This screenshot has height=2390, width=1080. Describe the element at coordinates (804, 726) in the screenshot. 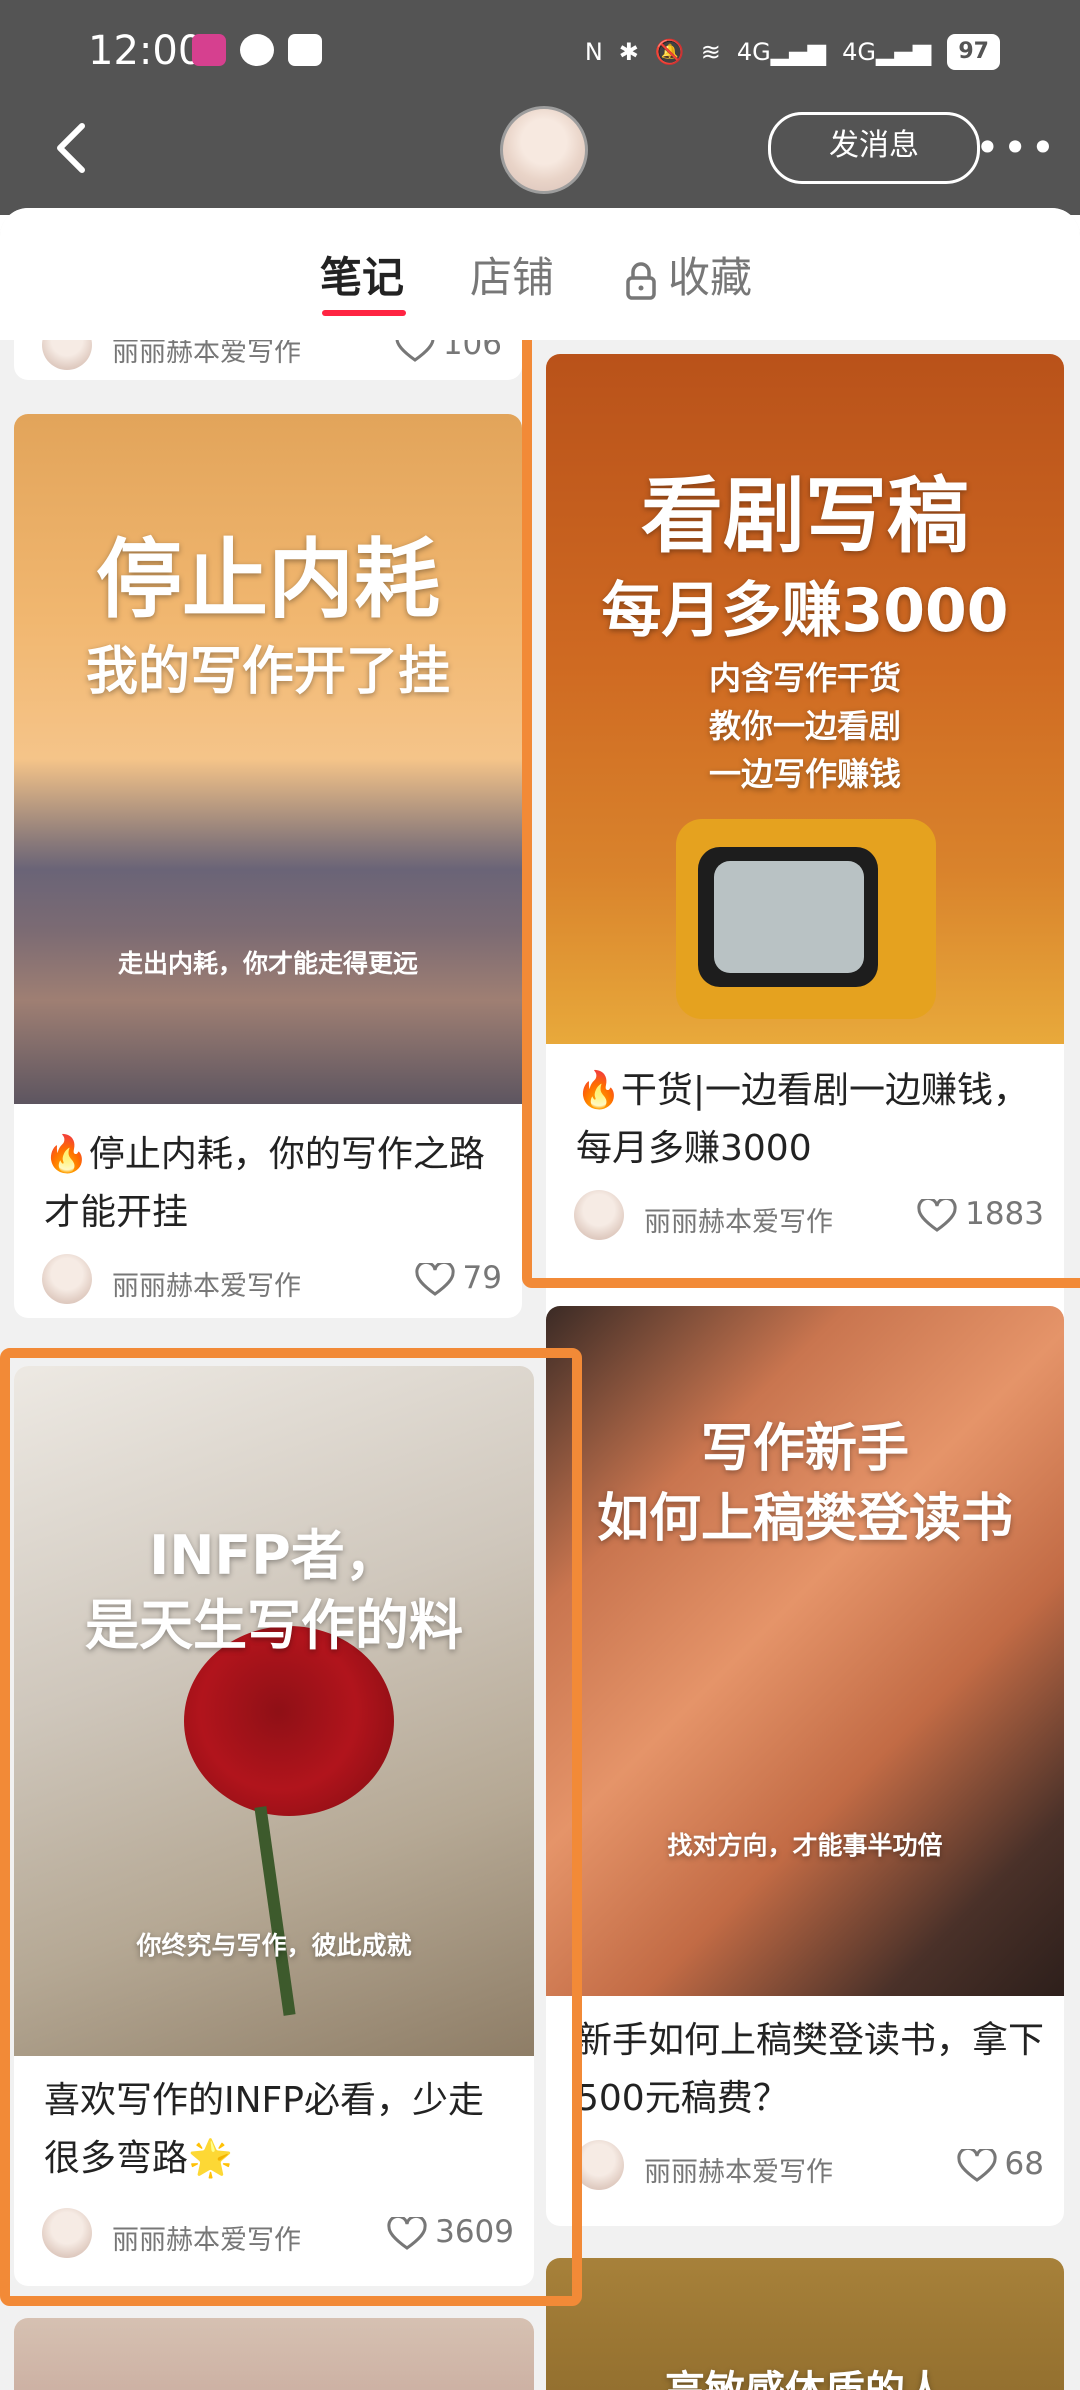

I see `cover-caption-2: 教你一边看剧` at that location.